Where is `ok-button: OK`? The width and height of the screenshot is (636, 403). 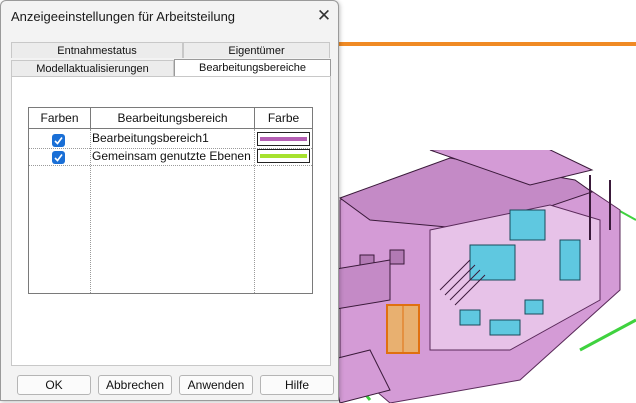 ok-button: OK is located at coordinates (54, 385).